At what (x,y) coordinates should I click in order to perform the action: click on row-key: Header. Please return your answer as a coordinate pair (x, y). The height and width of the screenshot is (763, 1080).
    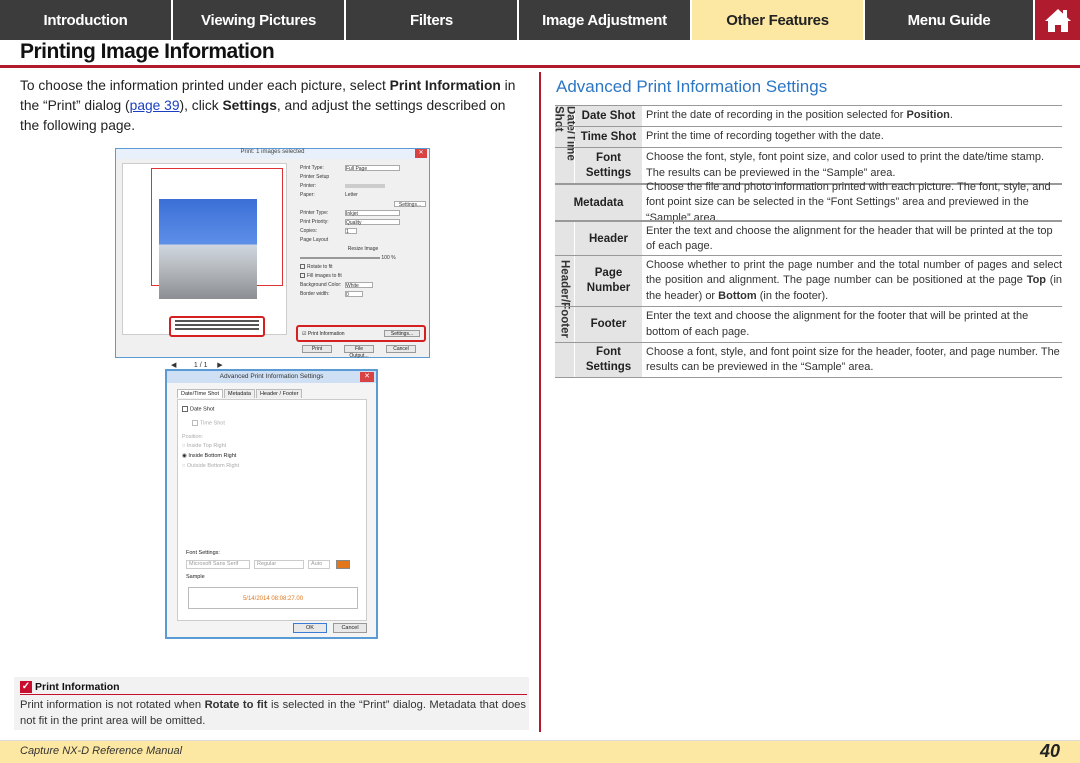
    Looking at the image, I should click on (608, 239).